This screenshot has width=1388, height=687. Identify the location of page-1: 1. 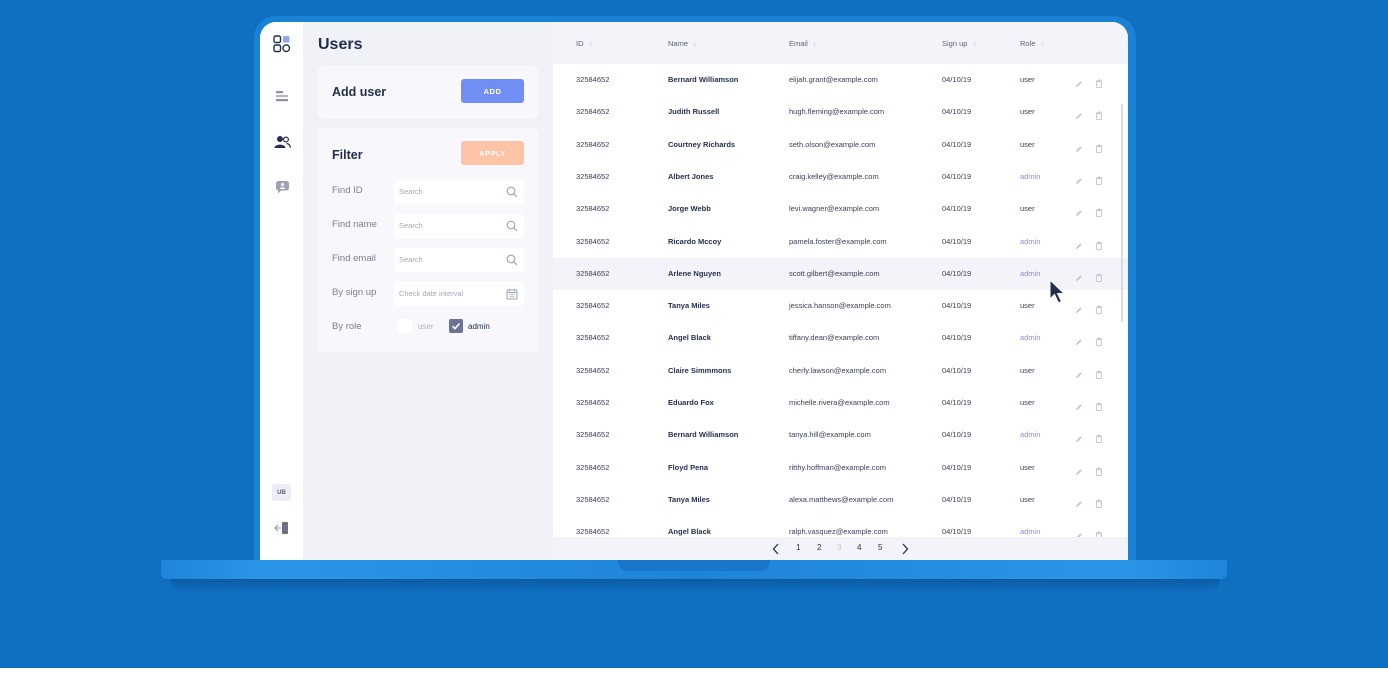
(798, 547).